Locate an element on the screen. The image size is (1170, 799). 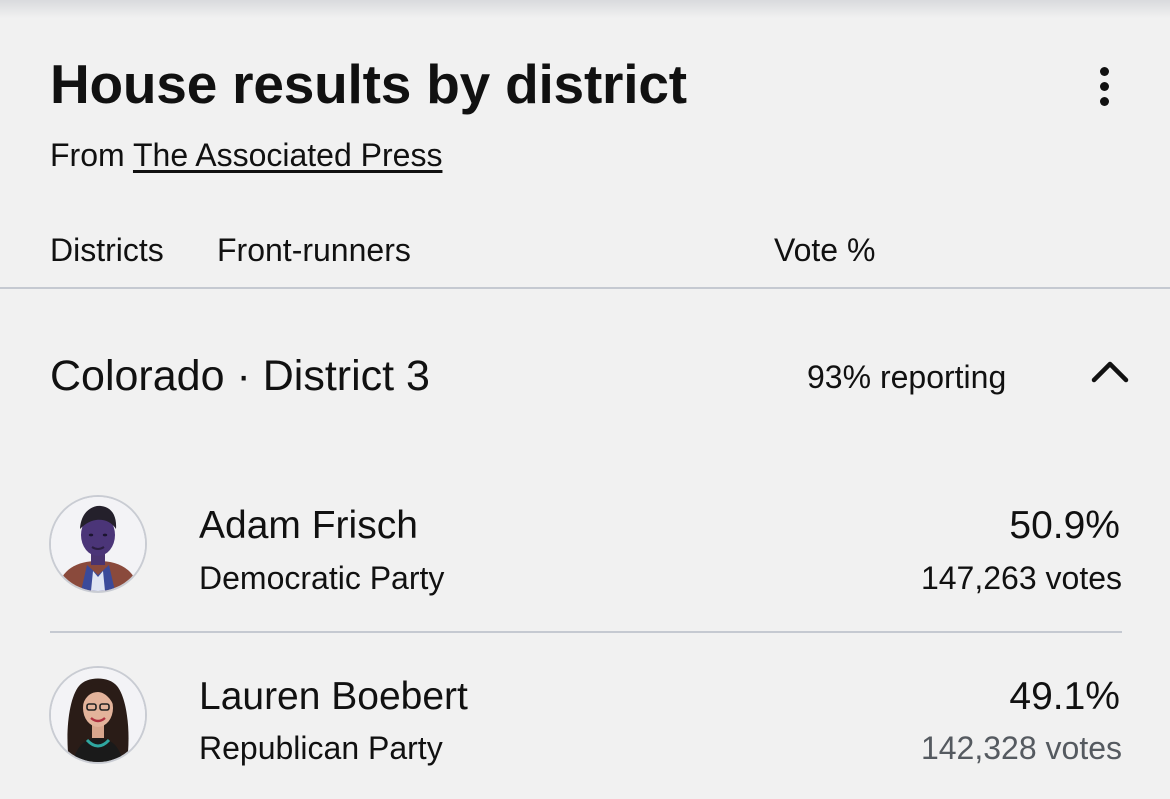
collapse-button is located at coordinates (1110, 372).